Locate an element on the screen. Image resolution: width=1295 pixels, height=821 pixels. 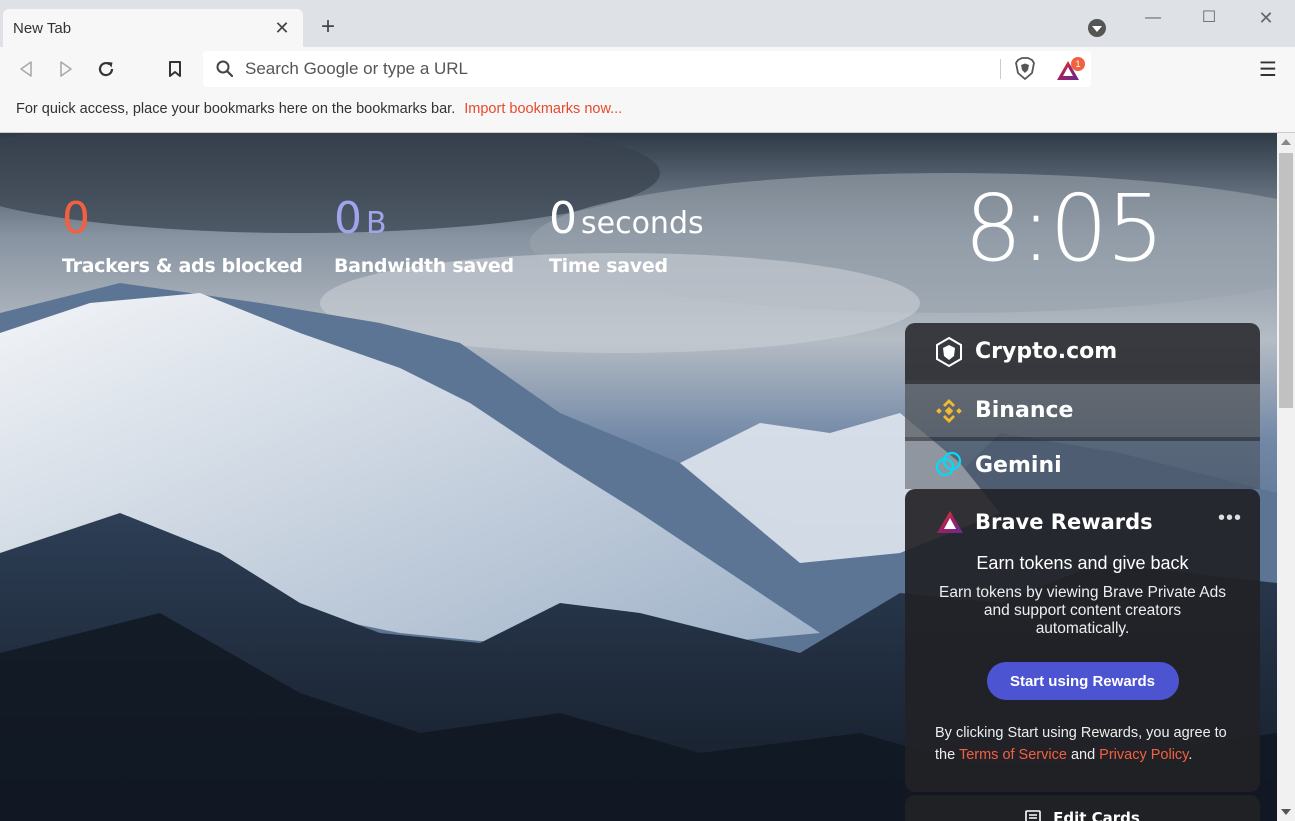
rewards-card-more-icon: ••• is located at coordinates (1230, 518).